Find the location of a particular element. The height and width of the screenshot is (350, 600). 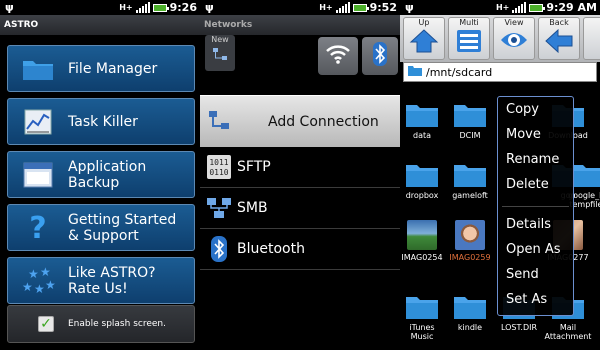

eye-icon is located at coordinates (514, 40).